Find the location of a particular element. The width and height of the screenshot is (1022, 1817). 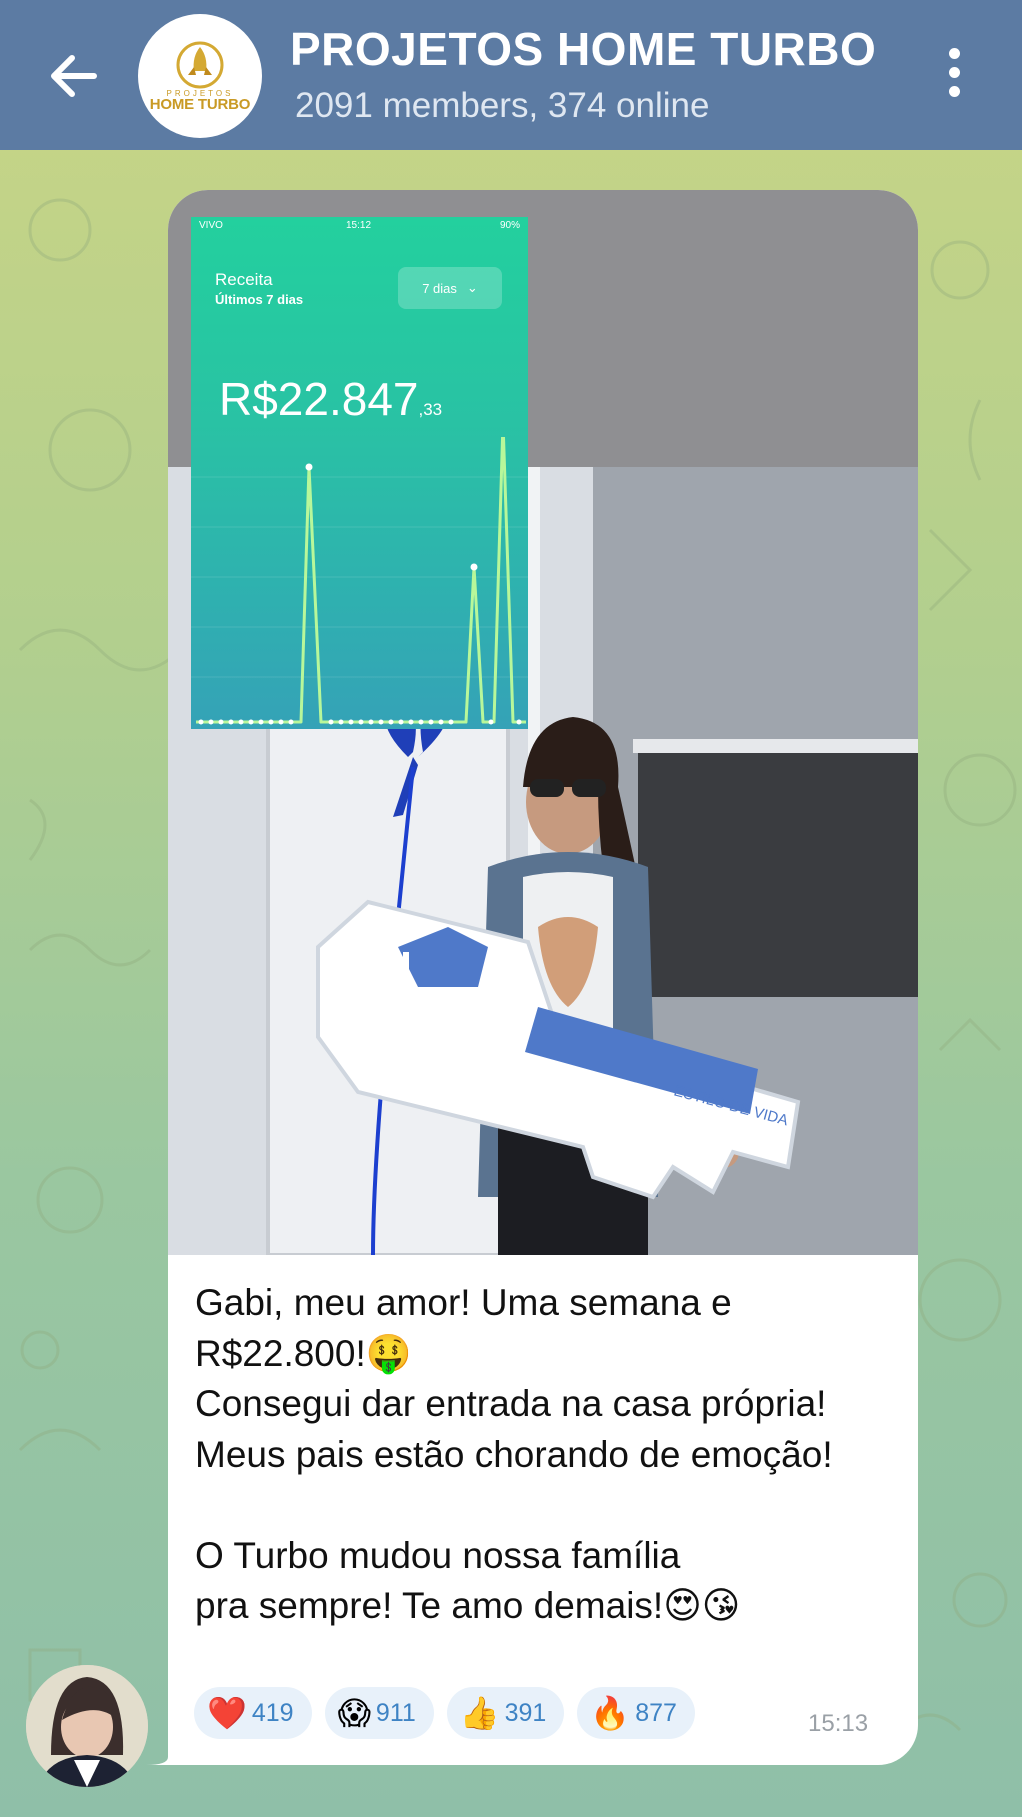

revenue-line-chart is located at coordinates (359, 581).